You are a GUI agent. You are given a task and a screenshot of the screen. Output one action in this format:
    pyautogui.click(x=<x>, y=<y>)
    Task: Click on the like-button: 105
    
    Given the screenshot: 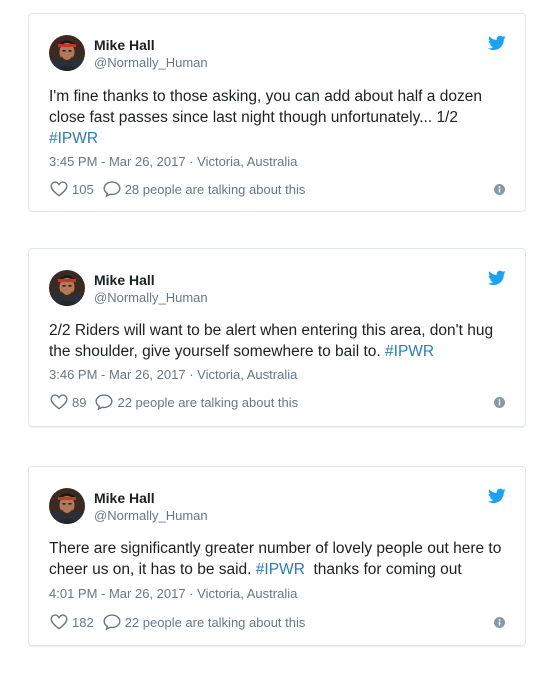 What is the action you would take?
    pyautogui.click(x=72, y=189)
    